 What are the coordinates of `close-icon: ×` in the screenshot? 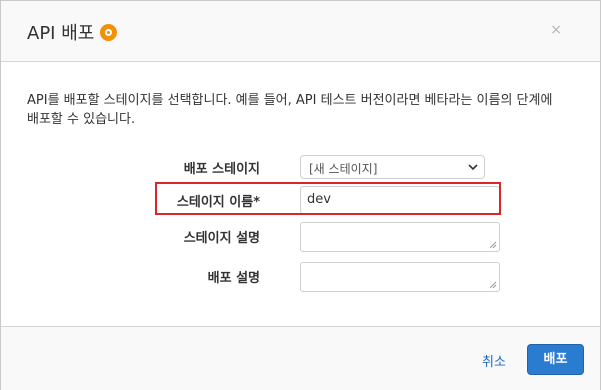 It's located at (556, 30).